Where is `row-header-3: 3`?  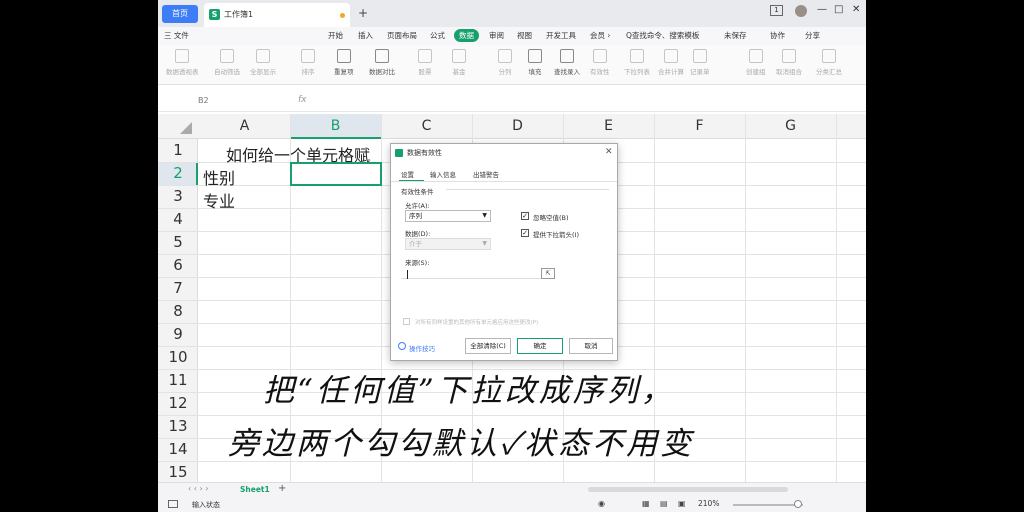
row-header-3: 3 is located at coordinates (178, 196).